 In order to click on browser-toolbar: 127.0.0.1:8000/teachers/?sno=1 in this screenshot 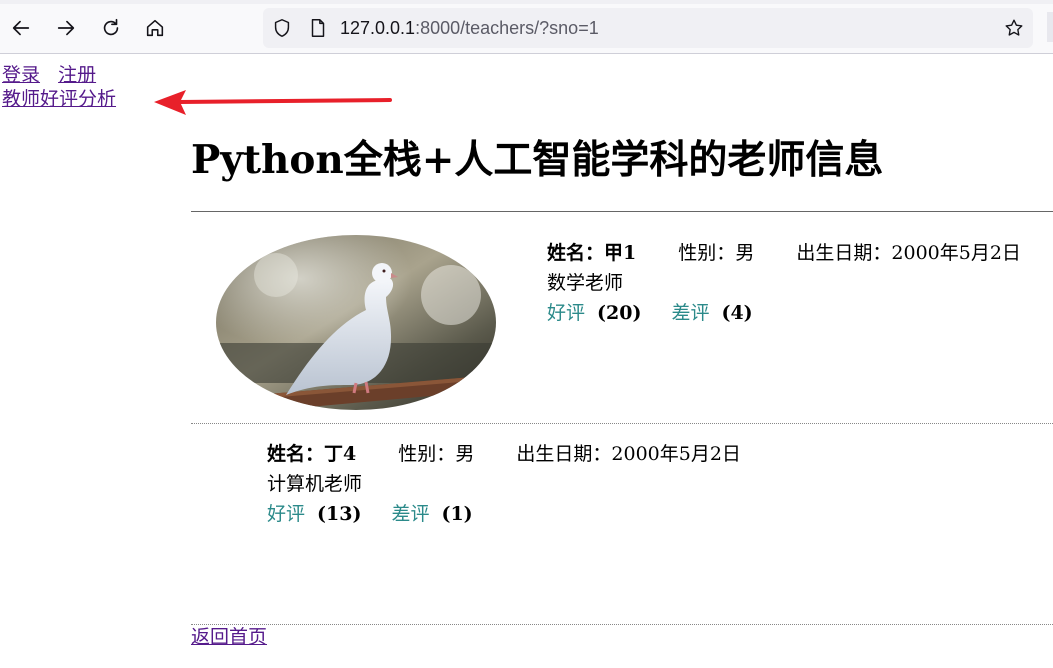, I will do `click(526, 27)`.